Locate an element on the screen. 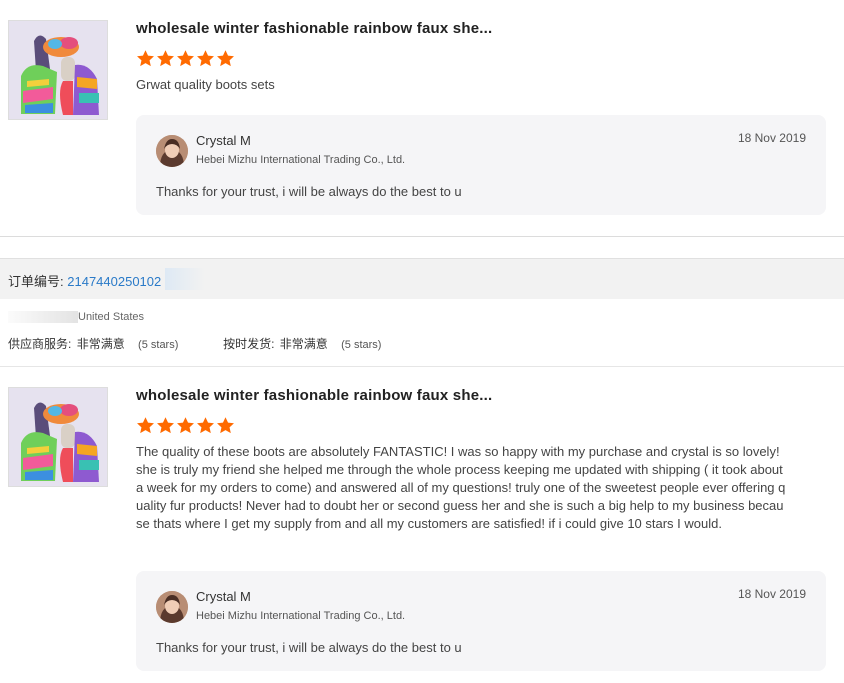 Image resolution: width=844 pixels, height=683 pixels. order-number: 2147440250102 is located at coordinates (114, 281).